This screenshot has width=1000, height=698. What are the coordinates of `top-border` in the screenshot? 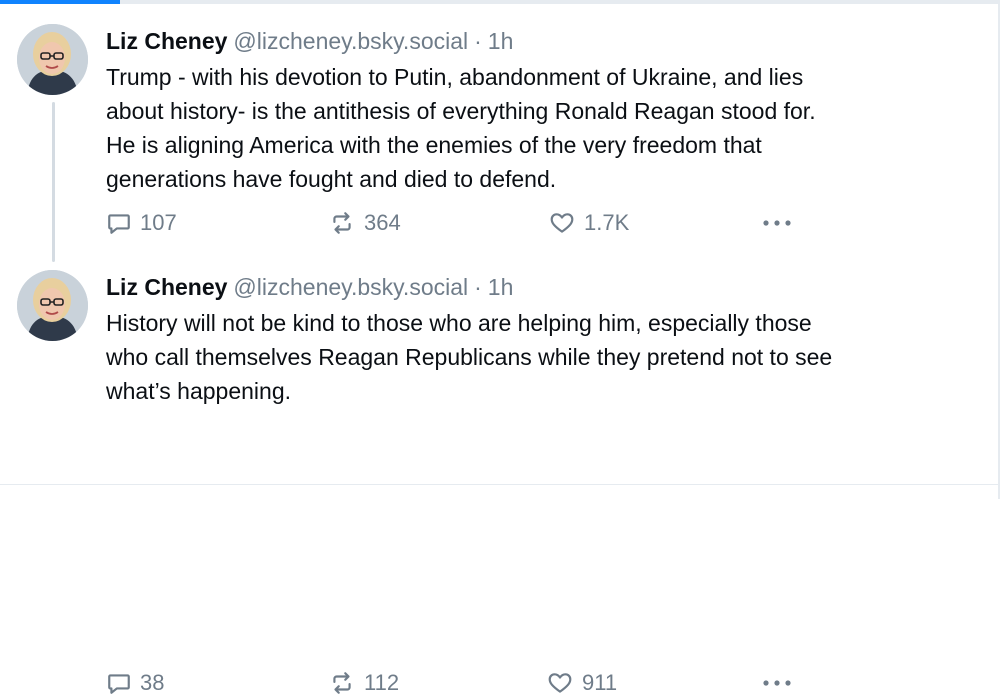 It's located at (500, 2).